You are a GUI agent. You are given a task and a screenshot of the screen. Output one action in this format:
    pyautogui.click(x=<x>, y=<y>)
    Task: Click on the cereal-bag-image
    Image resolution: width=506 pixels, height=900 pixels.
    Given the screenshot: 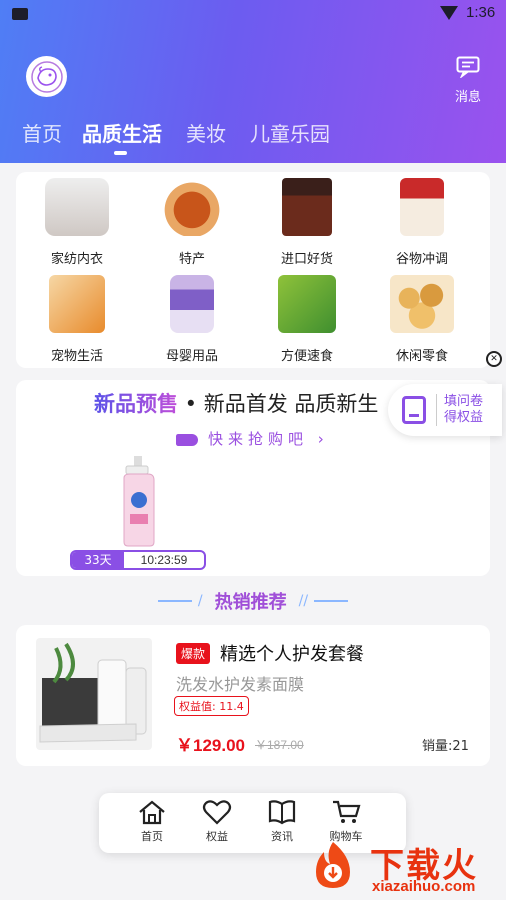 What is the action you would take?
    pyautogui.click(x=422, y=207)
    